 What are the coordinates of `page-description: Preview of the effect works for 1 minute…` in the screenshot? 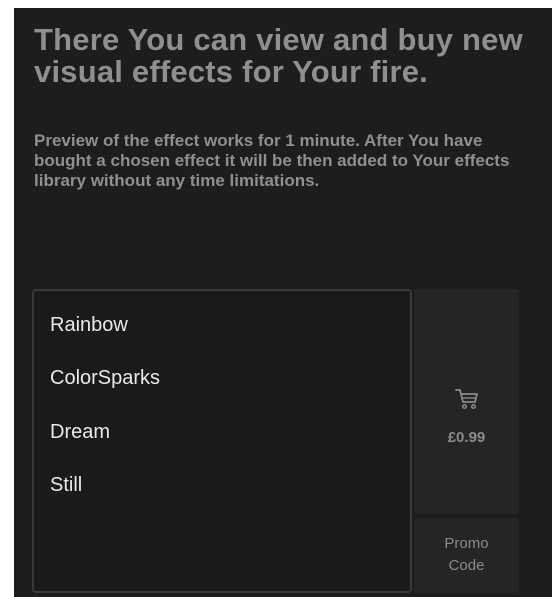 It's located at (272, 160).